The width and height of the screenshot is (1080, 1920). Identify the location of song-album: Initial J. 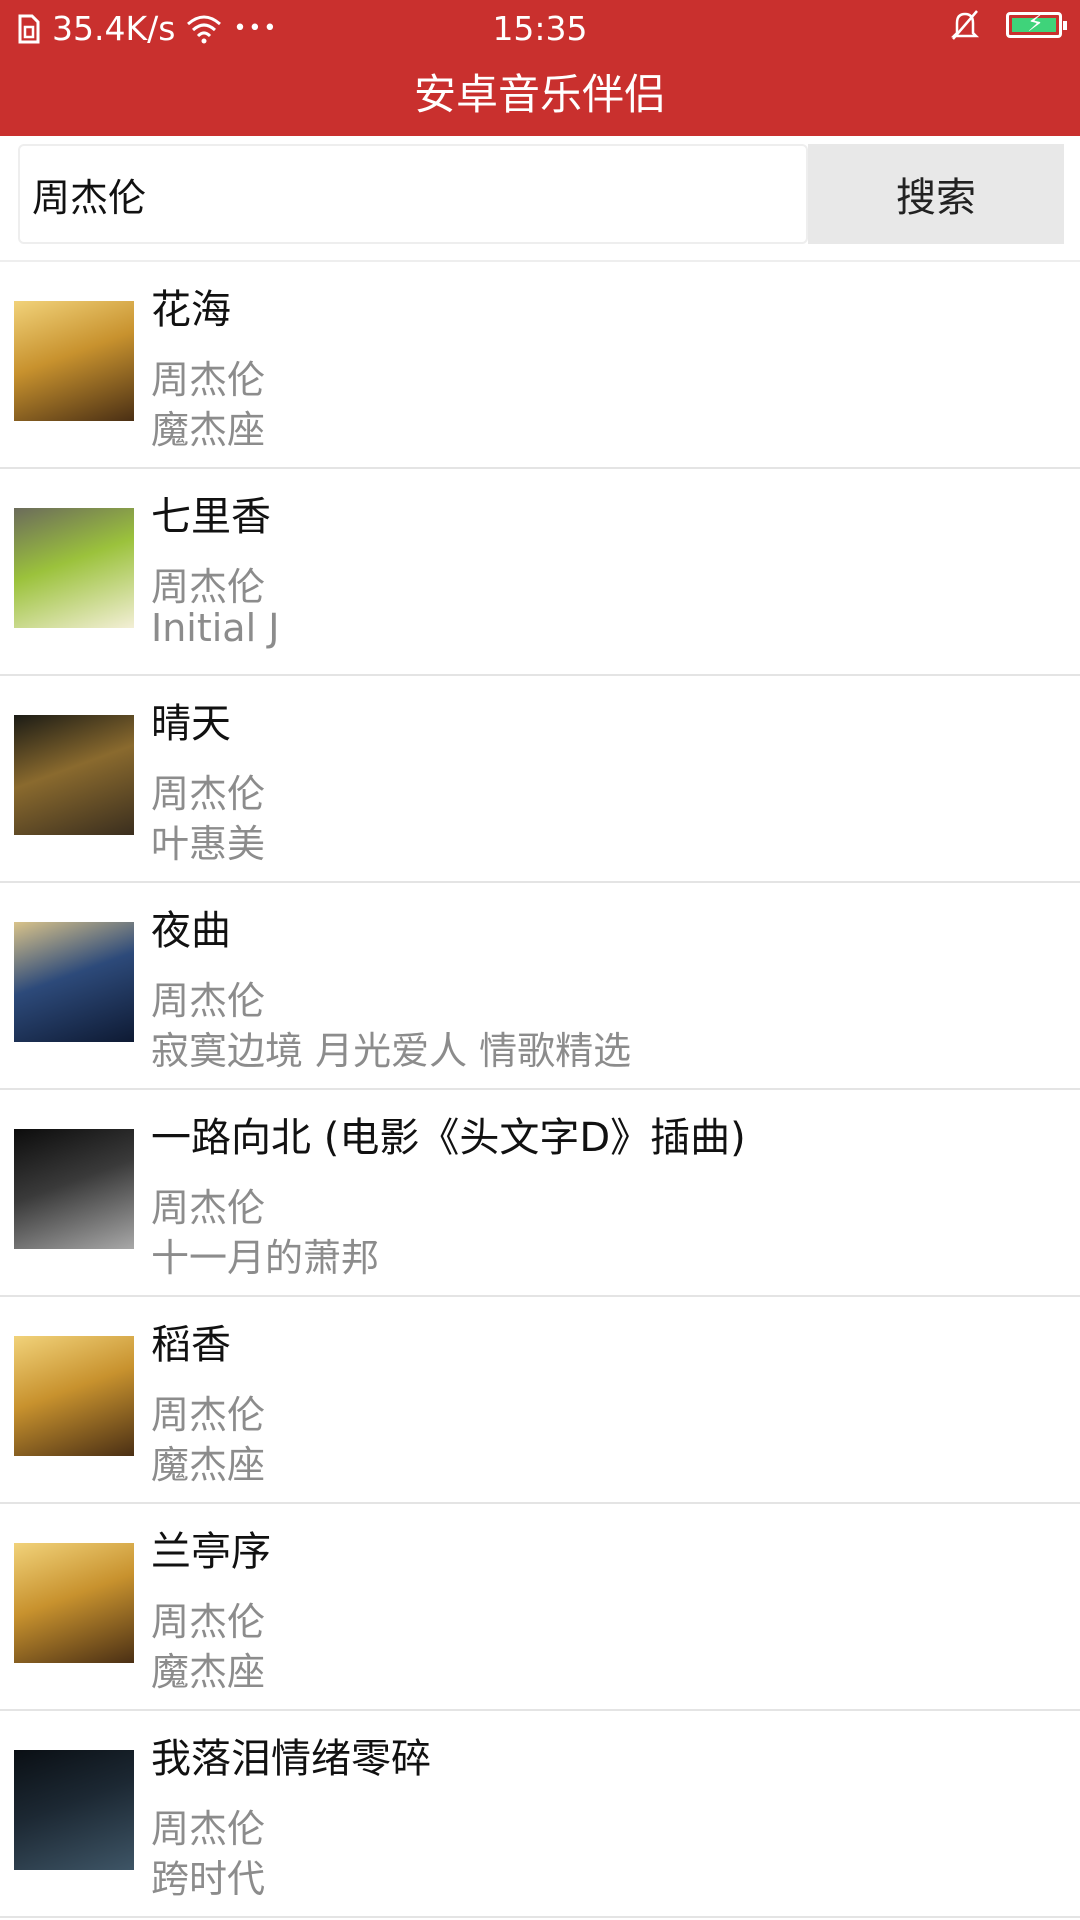
(215, 628).